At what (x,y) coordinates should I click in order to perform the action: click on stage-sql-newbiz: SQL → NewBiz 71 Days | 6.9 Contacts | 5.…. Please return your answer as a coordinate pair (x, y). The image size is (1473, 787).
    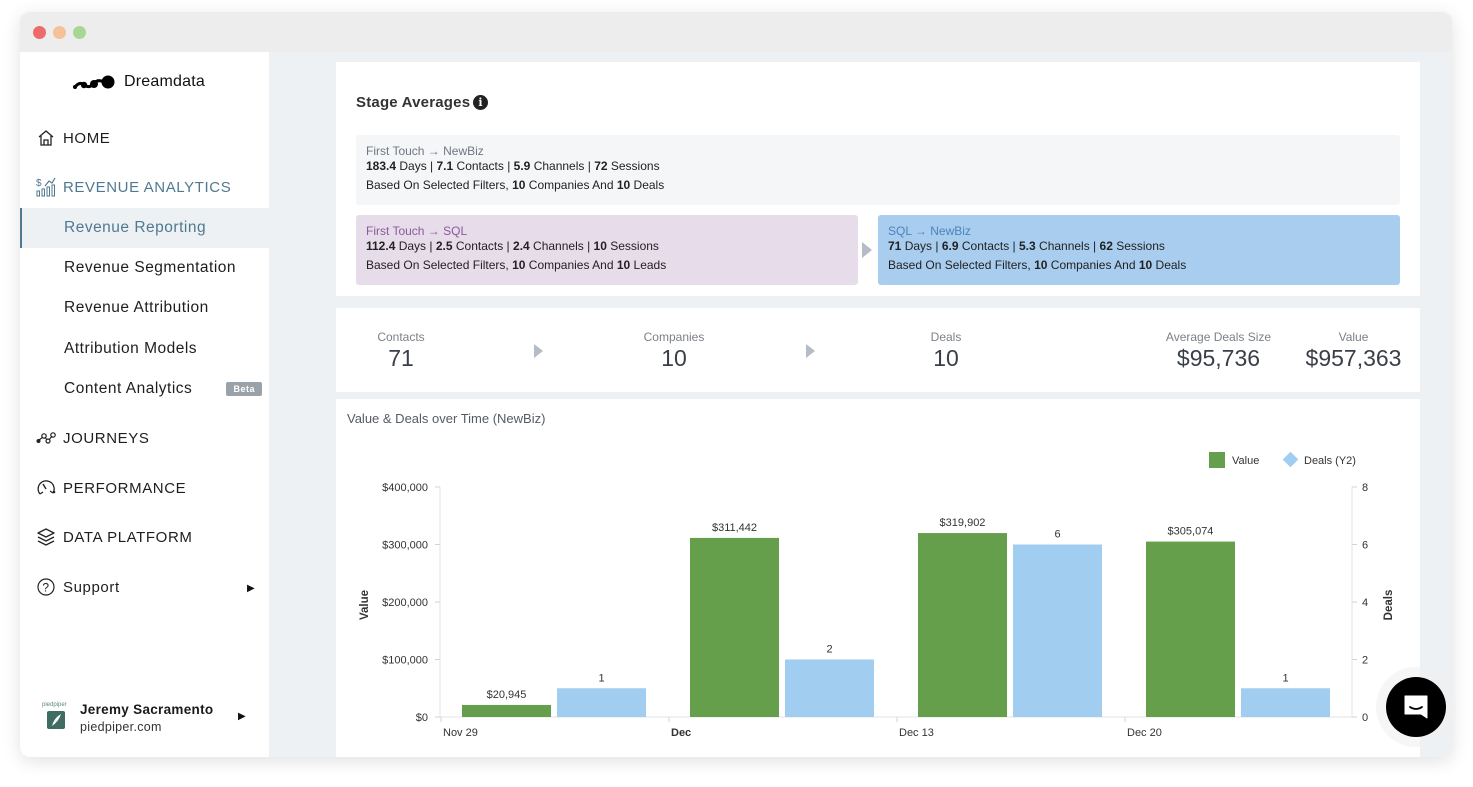
    Looking at the image, I should click on (1139, 250).